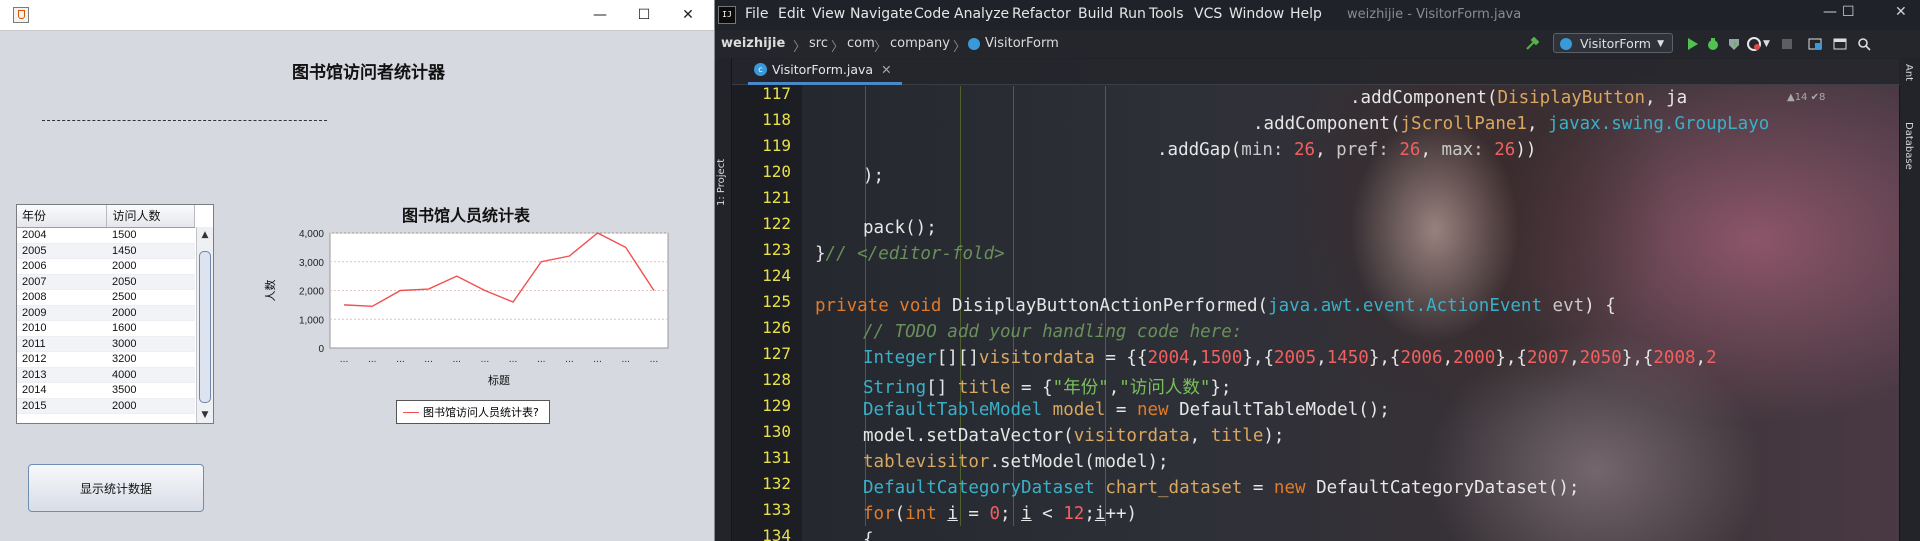  Describe the element at coordinates (753, 43) in the screenshot. I see `breadcrumb-project: weizhijie` at that location.